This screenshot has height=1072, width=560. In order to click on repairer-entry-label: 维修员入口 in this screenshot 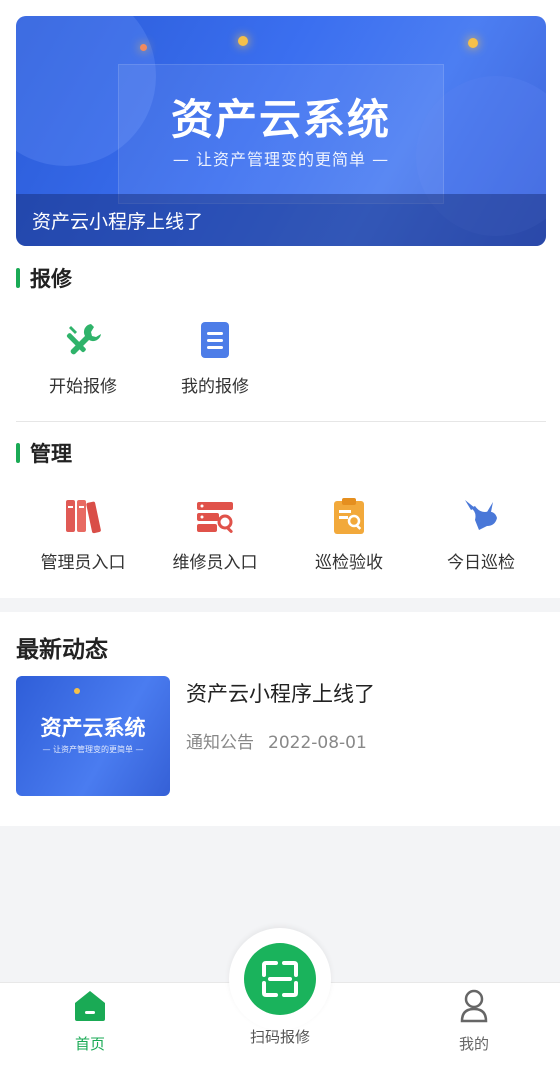, I will do `click(215, 563)`.